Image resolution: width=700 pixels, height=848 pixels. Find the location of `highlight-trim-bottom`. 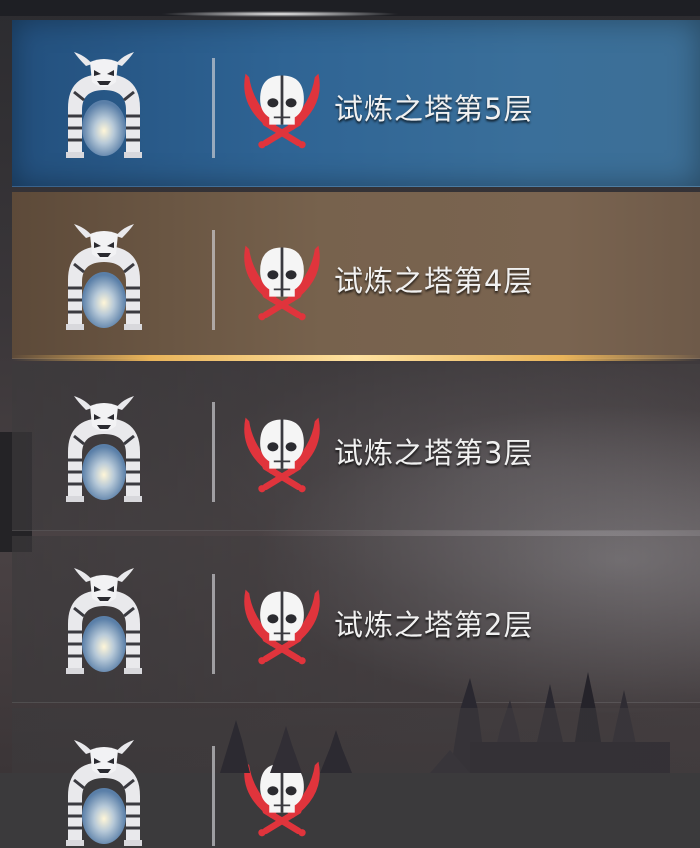

highlight-trim-bottom is located at coordinates (356, 358).